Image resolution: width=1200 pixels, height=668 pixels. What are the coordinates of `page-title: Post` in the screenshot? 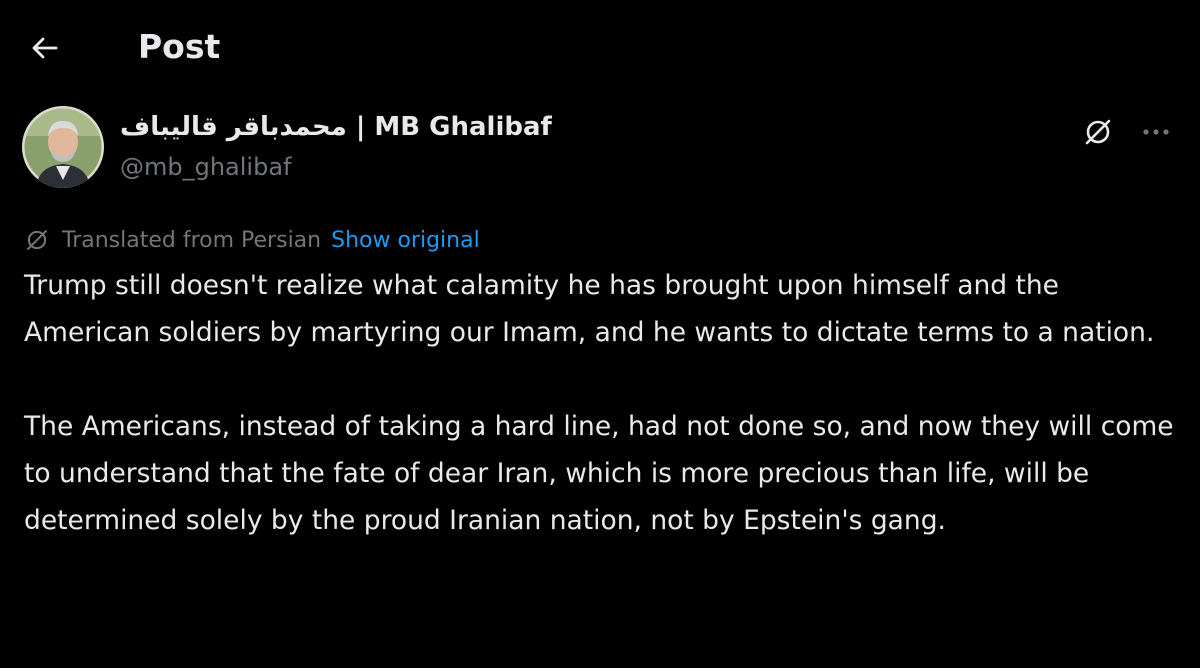 It's located at (179, 46).